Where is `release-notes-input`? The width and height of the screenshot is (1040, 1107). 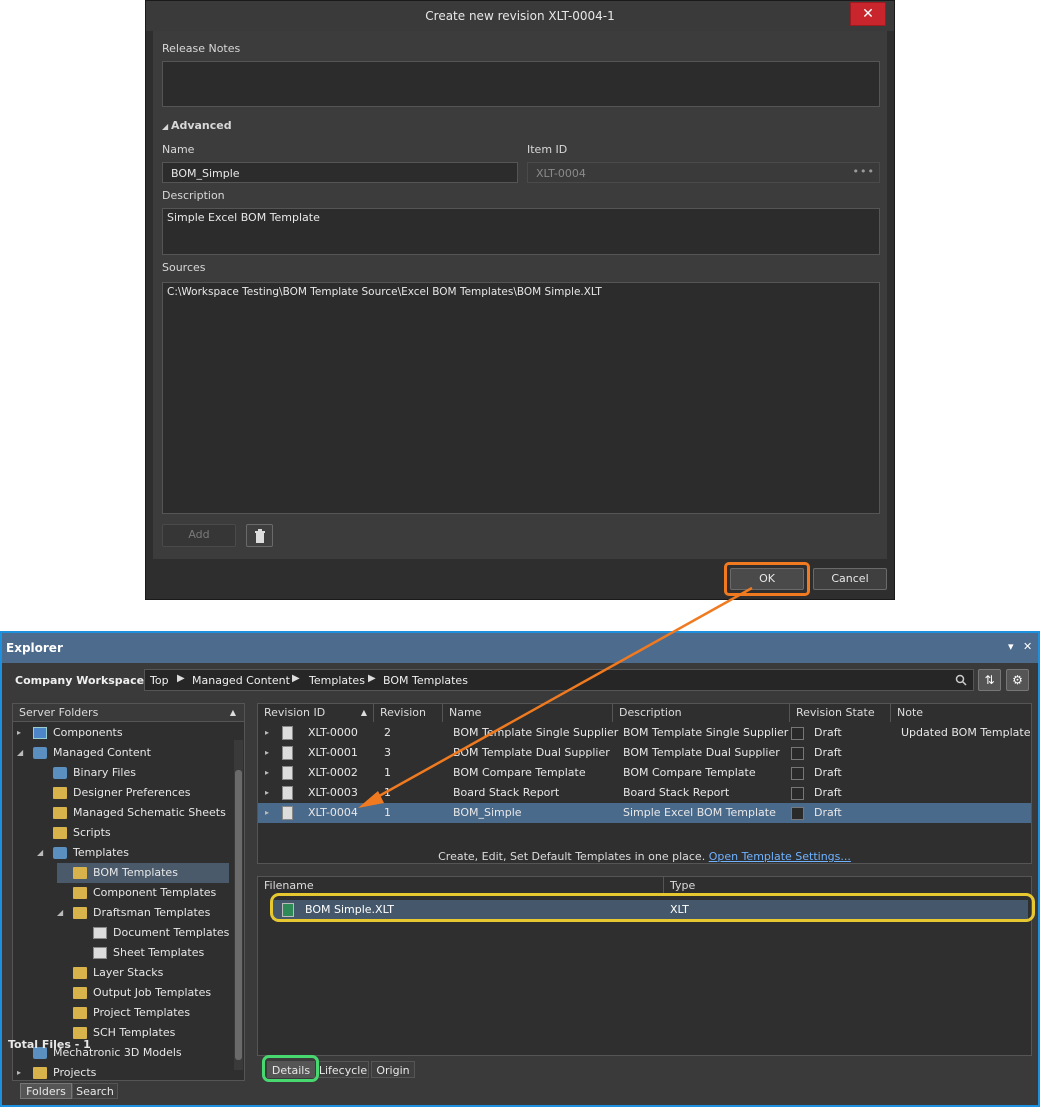 release-notes-input is located at coordinates (521, 84).